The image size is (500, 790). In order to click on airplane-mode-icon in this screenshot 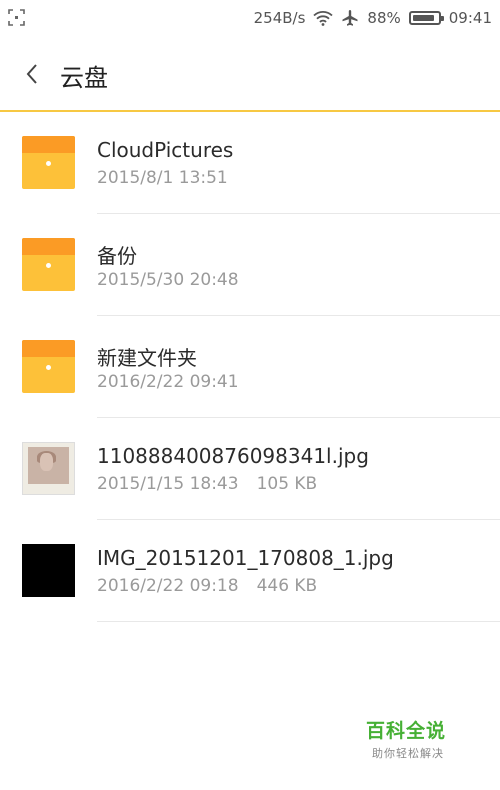, I will do `click(350, 18)`.